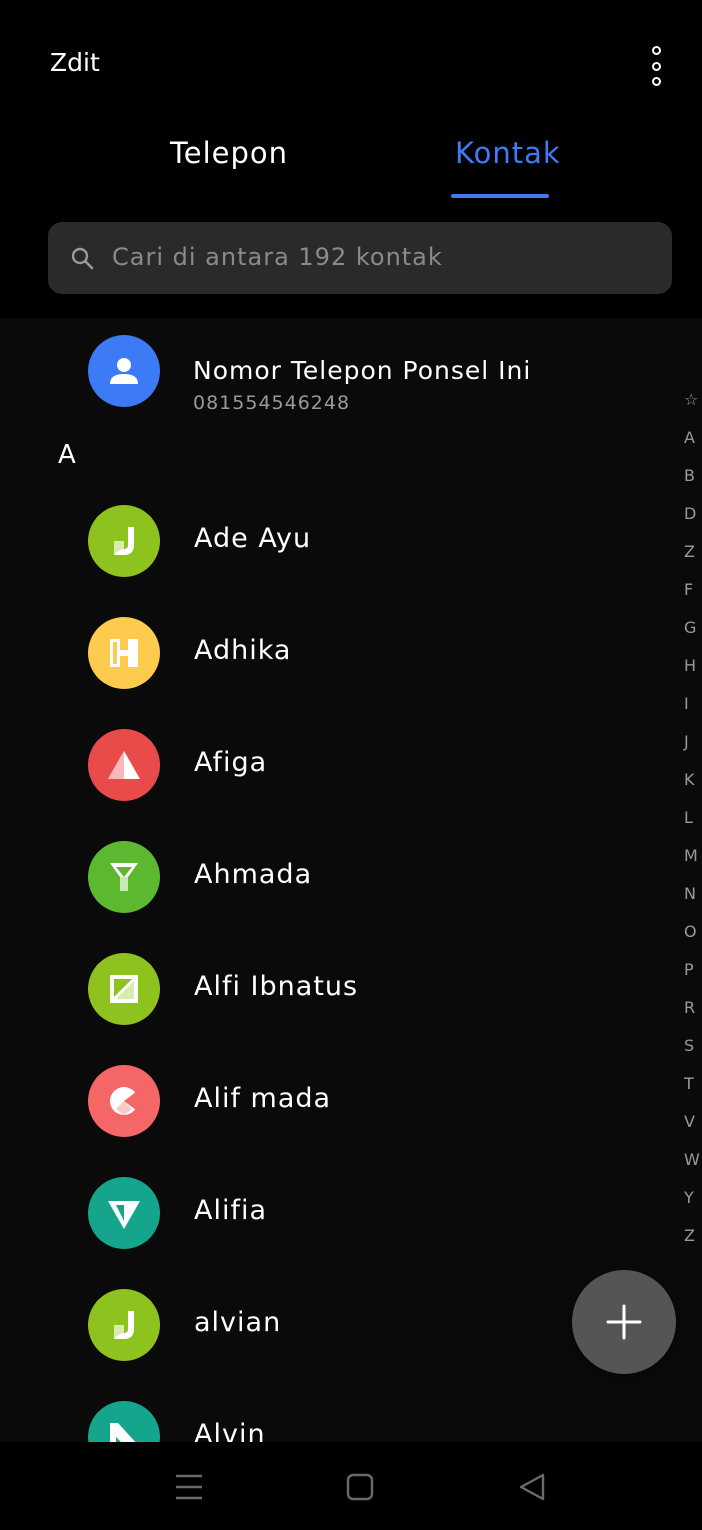 The image size is (702, 1530). Describe the element at coordinates (368, 654) in the screenshot. I see `contact-item: Adhika` at that location.